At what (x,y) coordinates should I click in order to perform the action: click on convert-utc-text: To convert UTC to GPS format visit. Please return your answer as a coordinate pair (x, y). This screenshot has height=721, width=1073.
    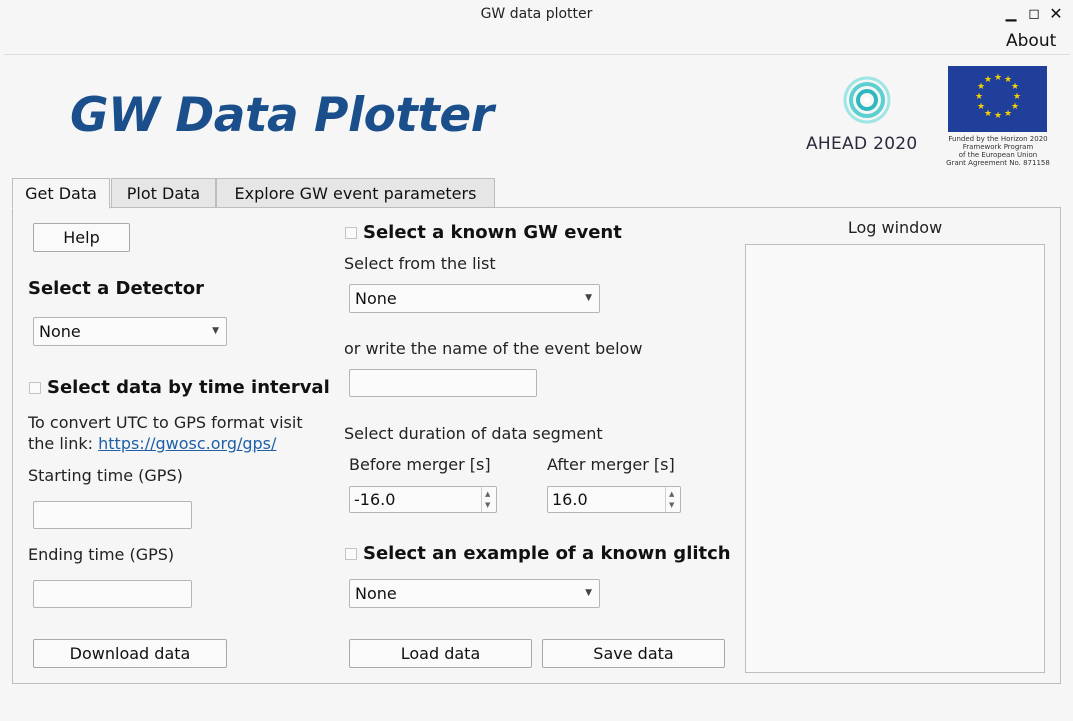
    Looking at the image, I should click on (165, 422).